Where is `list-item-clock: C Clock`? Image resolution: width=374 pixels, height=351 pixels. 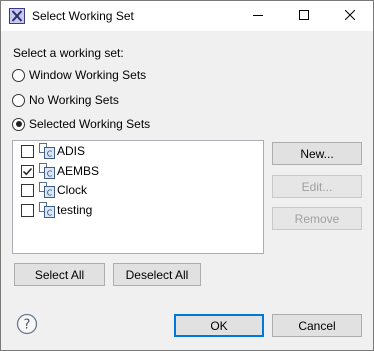
list-item-clock: C Clock is located at coordinates (54, 190).